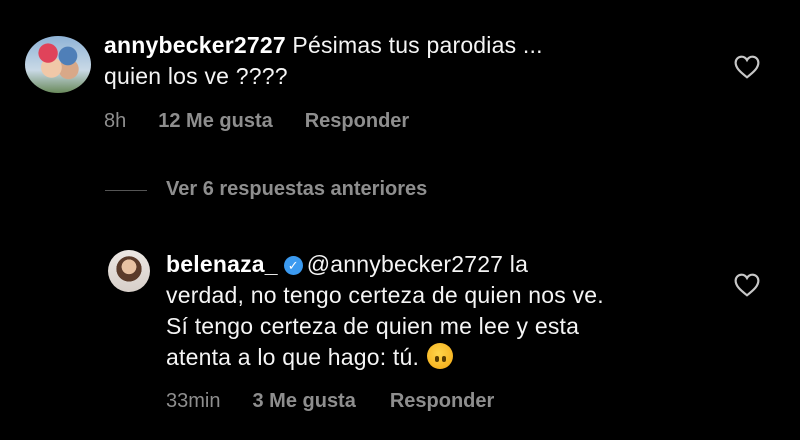 This screenshot has height=440, width=800. I want to click on comment-body-line-2: quien los ve ????, so click(196, 76).